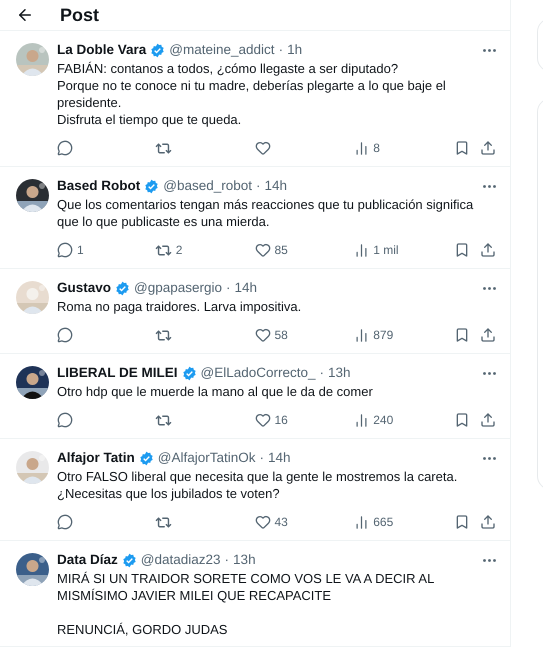  Describe the element at coordinates (281, 420) in the screenshot. I see `like-count: 16` at that location.